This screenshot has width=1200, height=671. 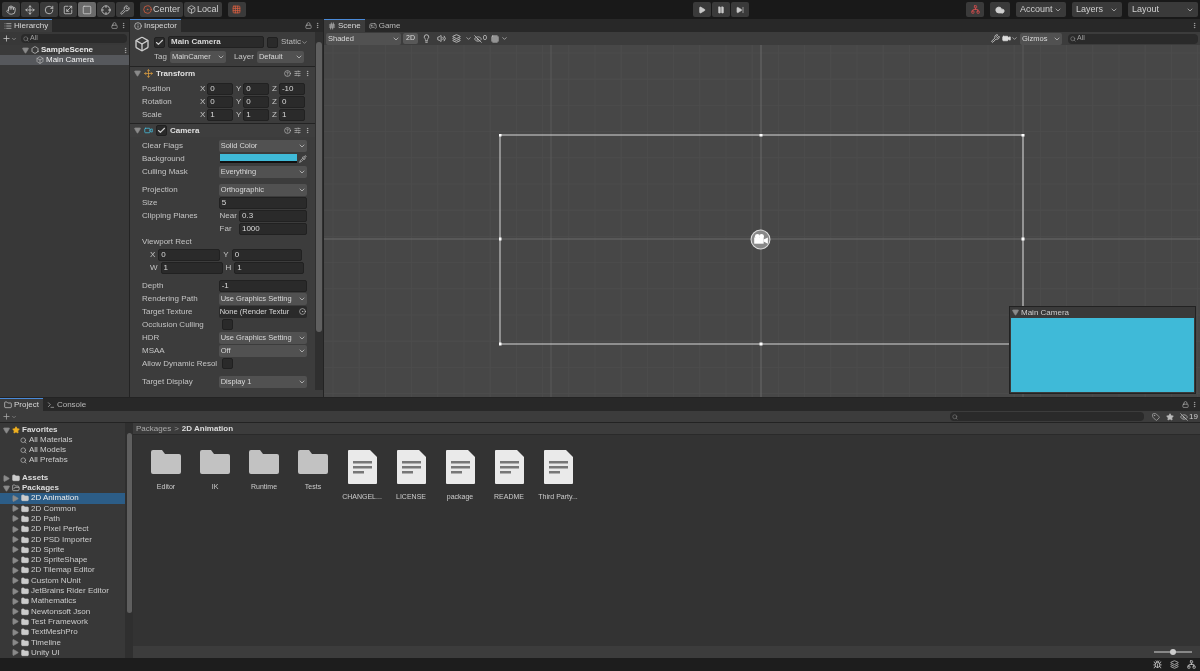 I want to click on label: Clear Flags, so click(x=163, y=145).